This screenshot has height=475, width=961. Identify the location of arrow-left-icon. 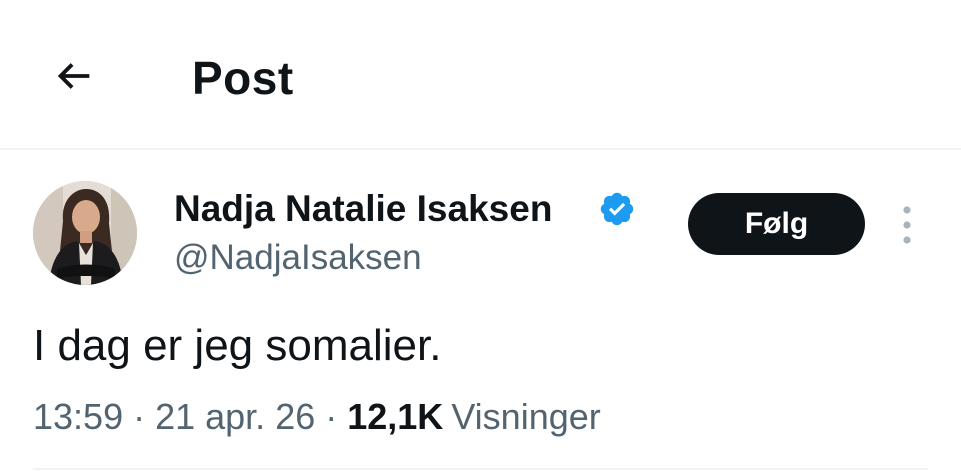
(73, 76).